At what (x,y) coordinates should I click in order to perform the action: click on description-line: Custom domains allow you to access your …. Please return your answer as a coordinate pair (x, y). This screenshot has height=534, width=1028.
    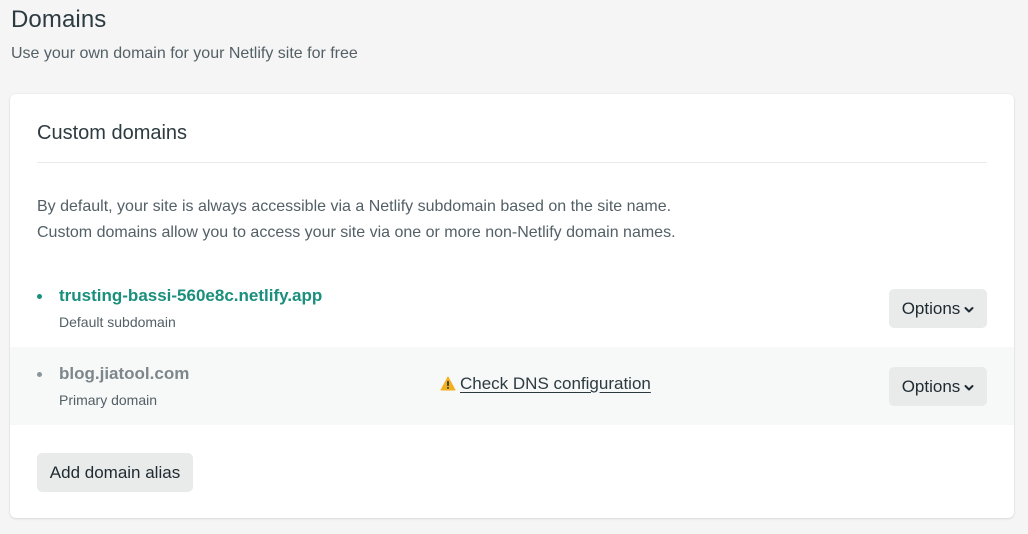
    Looking at the image, I should click on (356, 232).